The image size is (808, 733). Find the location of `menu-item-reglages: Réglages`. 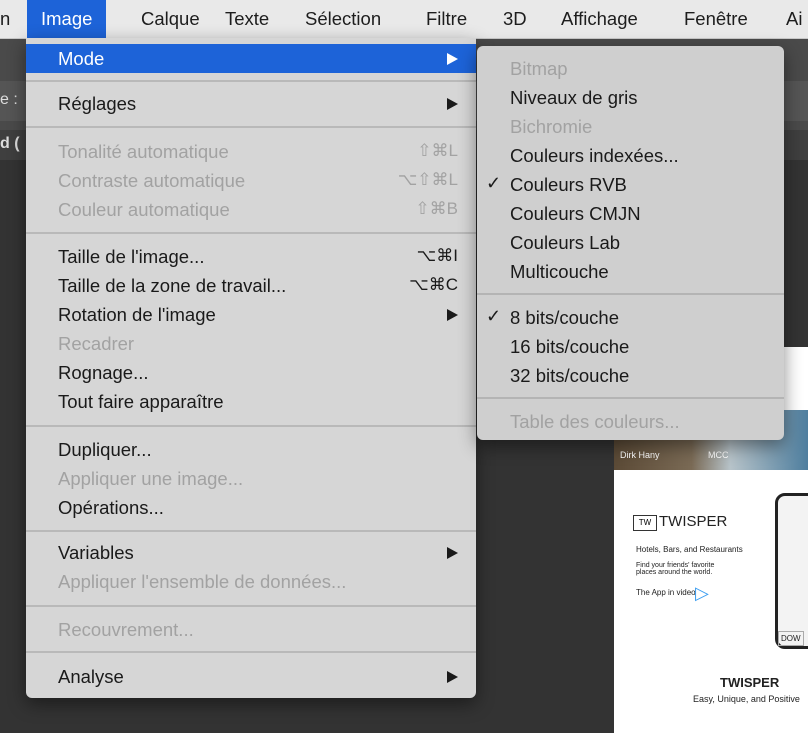

menu-item-reglages: Réglages is located at coordinates (251, 103).